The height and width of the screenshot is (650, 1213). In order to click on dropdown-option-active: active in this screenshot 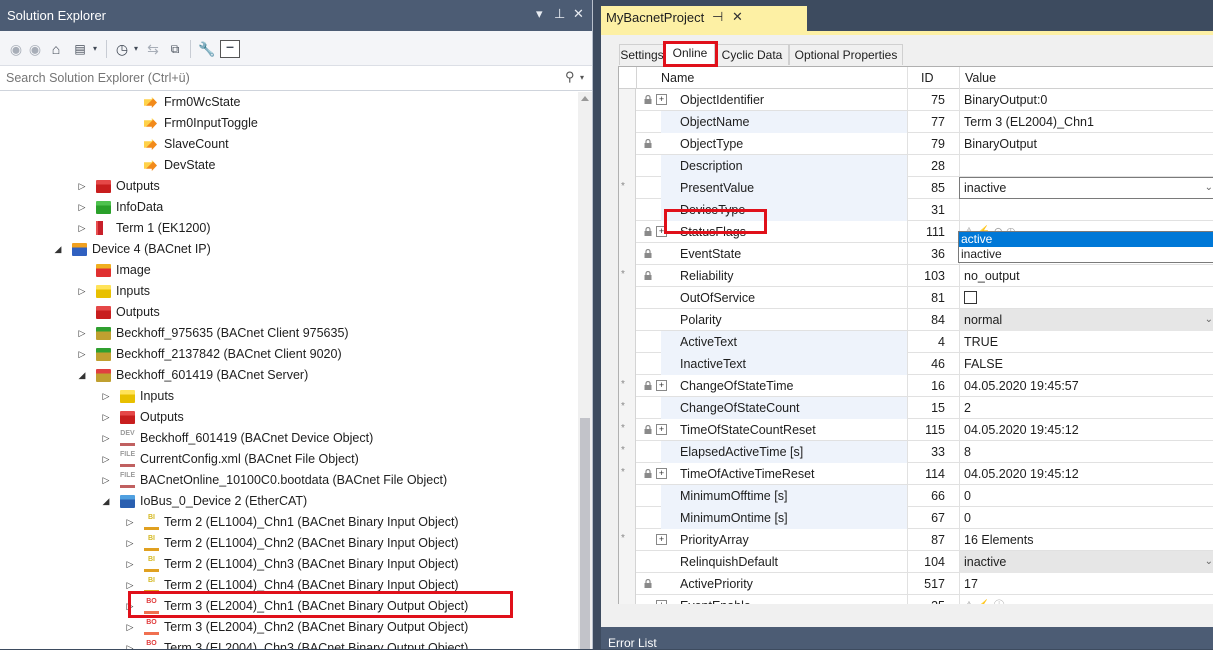, I will do `click(1086, 239)`.